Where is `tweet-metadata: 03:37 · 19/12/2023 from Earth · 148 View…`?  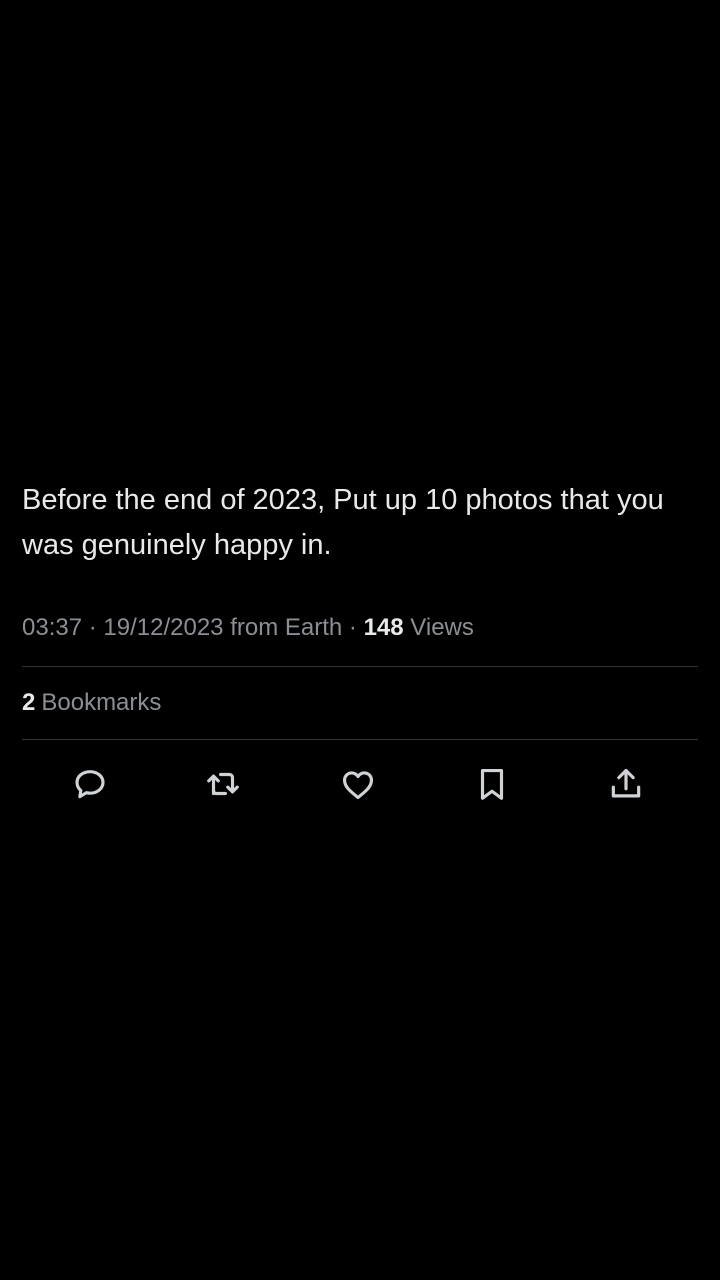 tweet-metadata: 03:37 · 19/12/2023 from Earth · 148 View… is located at coordinates (360, 628).